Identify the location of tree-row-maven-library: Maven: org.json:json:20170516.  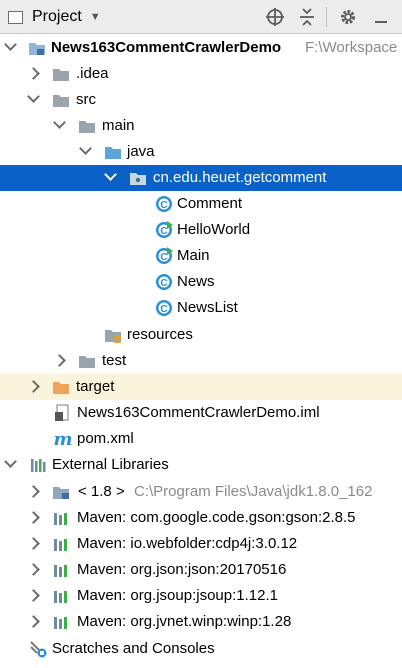
(201, 570).